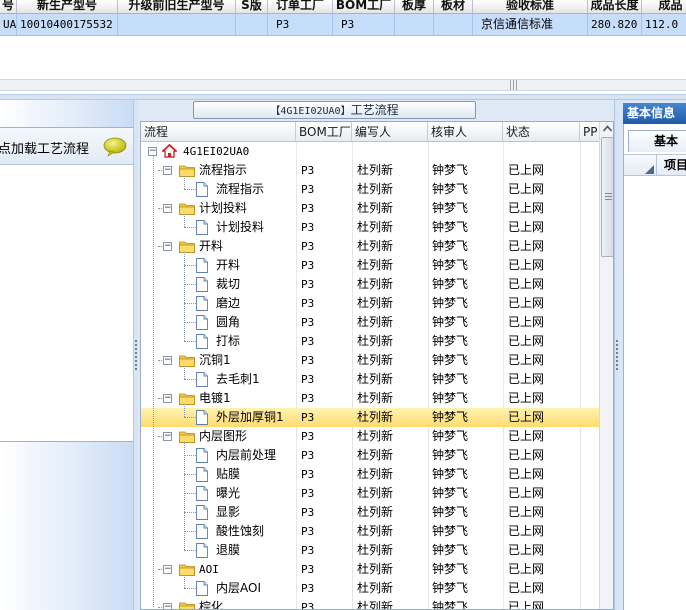 The image size is (686, 610). I want to click on tree-step-label: 裁切, so click(228, 284).